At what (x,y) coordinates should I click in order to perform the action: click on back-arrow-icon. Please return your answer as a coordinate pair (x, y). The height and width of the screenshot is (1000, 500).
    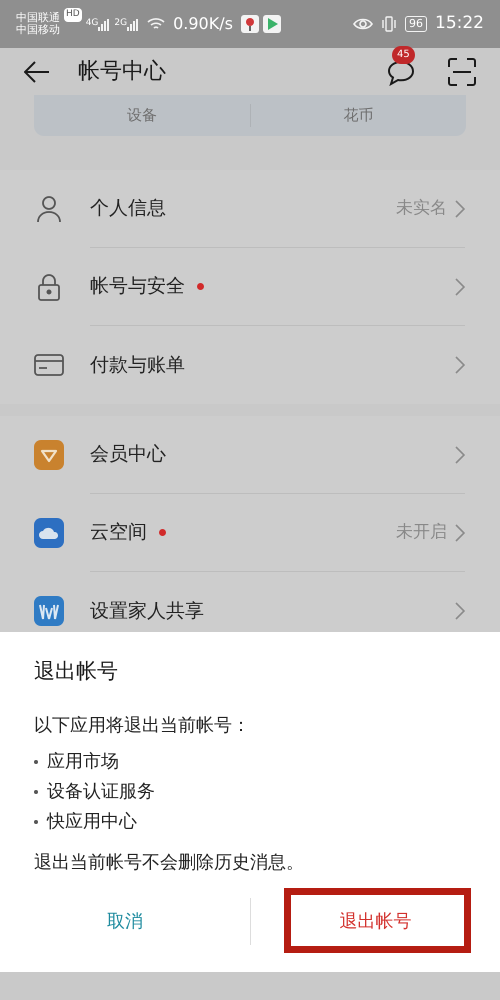
    Looking at the image, I should click on (37, 71).